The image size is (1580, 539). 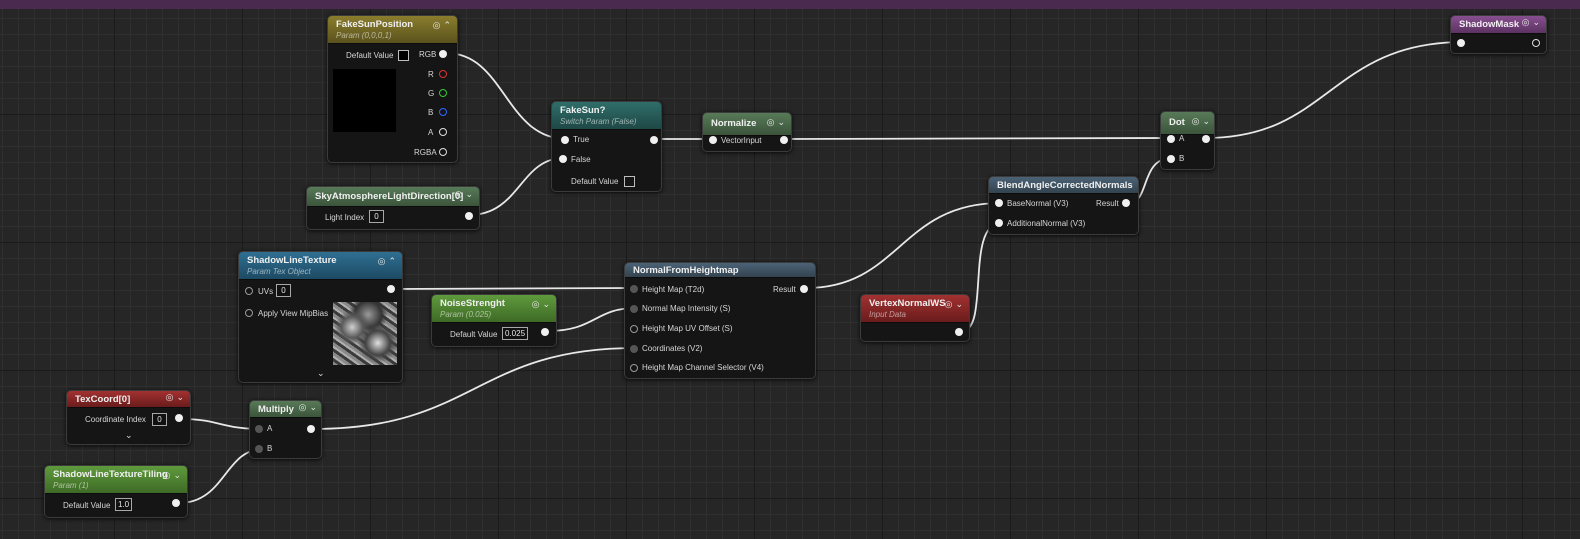 I want to click on node-tex-coord: TexCoord[0] ◎ ⌄ Coordinate Index 0 ⌄, so click(x=128, y=417).